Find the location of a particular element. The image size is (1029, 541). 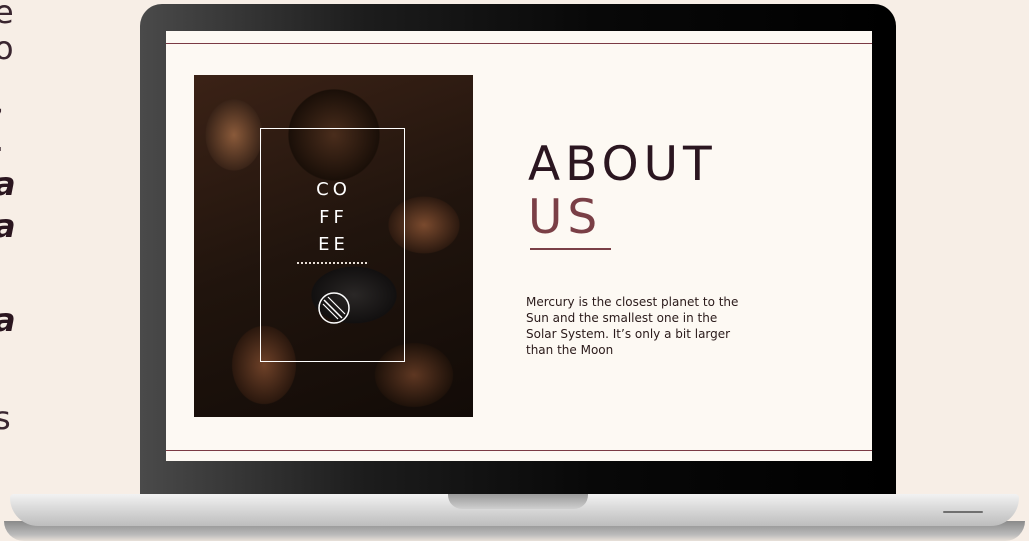

bottom-rule is located at coordinates (519, 450).